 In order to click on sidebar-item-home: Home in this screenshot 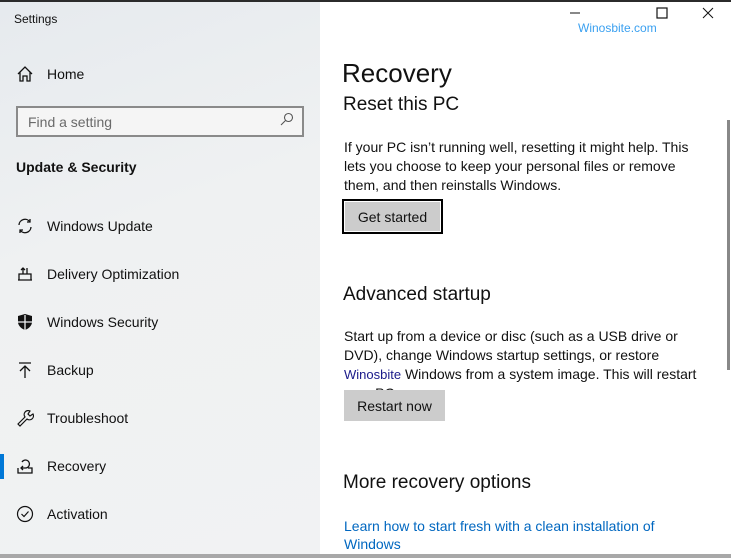, I will do `click(160, 74)`.